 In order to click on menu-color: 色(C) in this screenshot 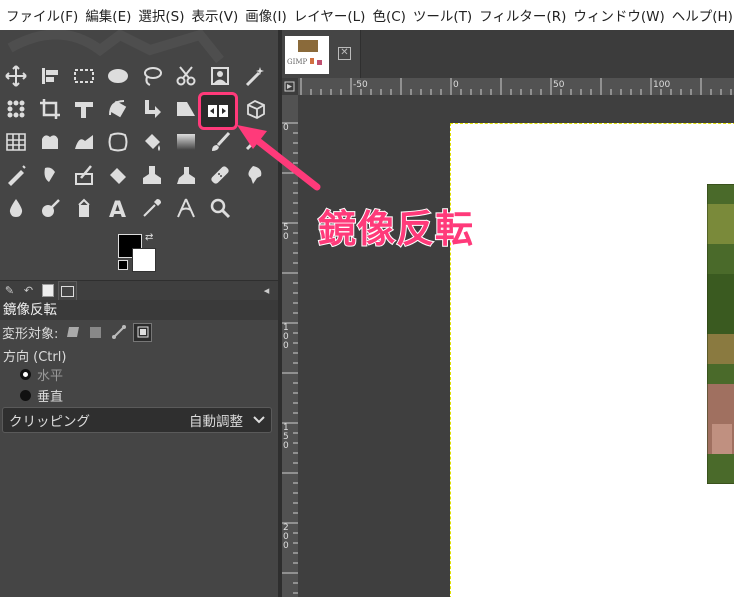, I will do `click(385, 15)`.